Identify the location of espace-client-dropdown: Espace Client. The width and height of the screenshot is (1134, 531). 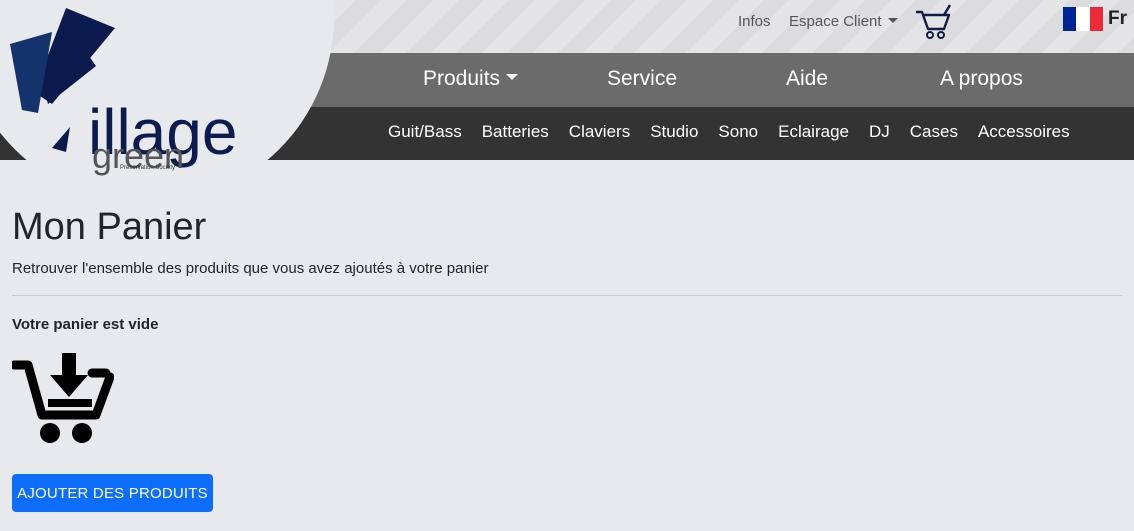
(843, 21).